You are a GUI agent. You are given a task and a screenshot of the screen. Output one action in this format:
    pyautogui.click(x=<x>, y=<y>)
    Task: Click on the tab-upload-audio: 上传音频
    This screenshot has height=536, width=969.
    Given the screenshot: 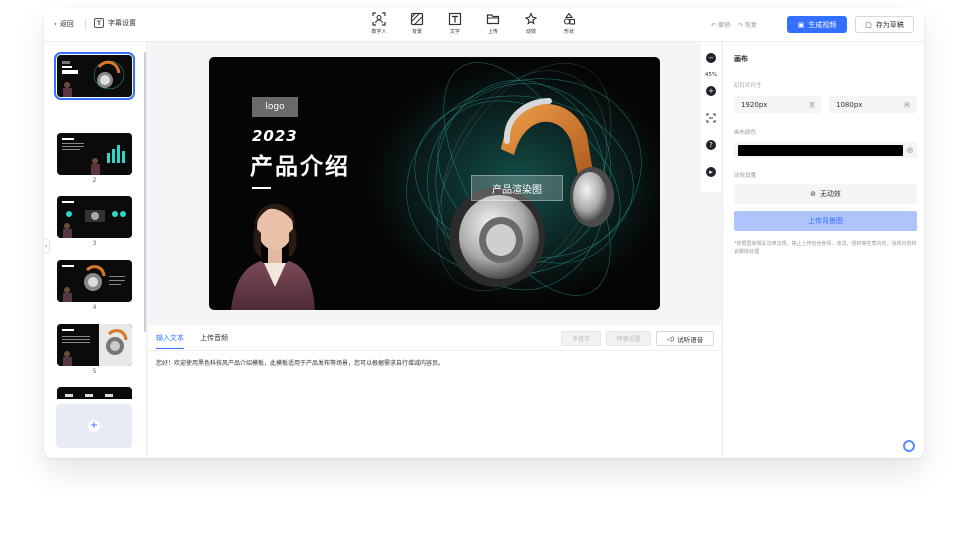 What is the action you would take?
    pyautogui.click(x=214, y=341)
    